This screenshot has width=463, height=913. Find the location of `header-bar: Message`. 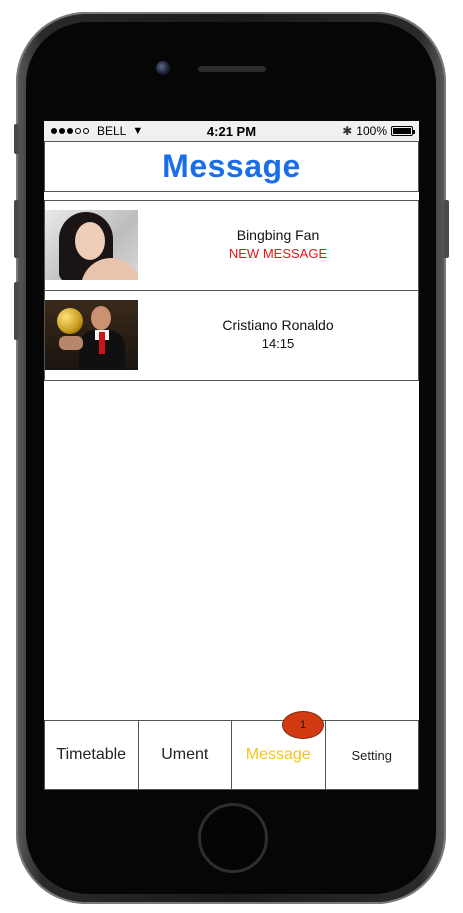

header-bar: Message is located at coordinates (231, 166).